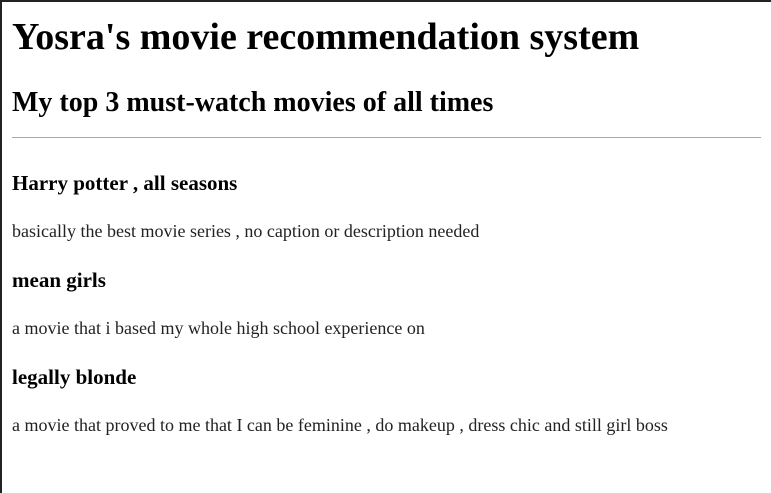 Image resolution: width=771 pixels, height=493 pixels. Describe the element at coordinates (74, 377) in the screenshot. I see `movie-title: legally blonde` at that location.